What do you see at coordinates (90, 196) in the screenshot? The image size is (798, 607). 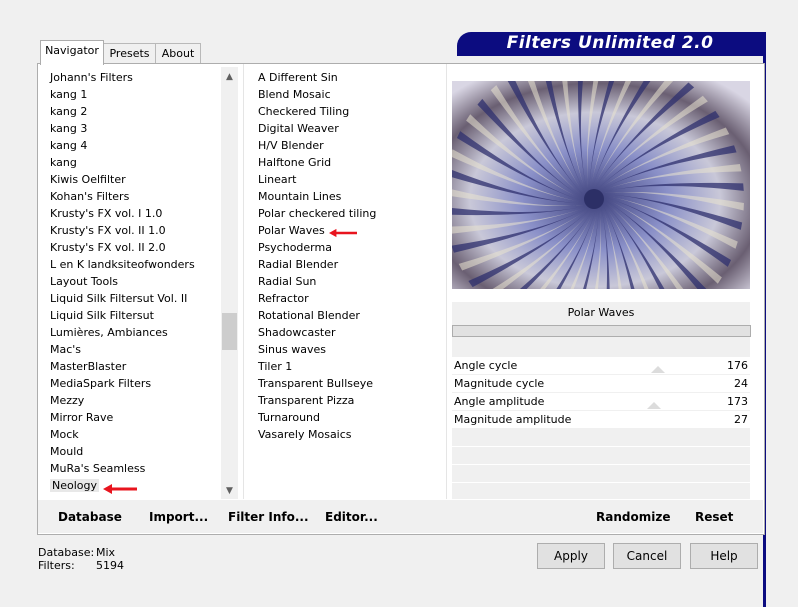 I see `category-item-label: Kohan's Filters` at bounding box center [90, 196].